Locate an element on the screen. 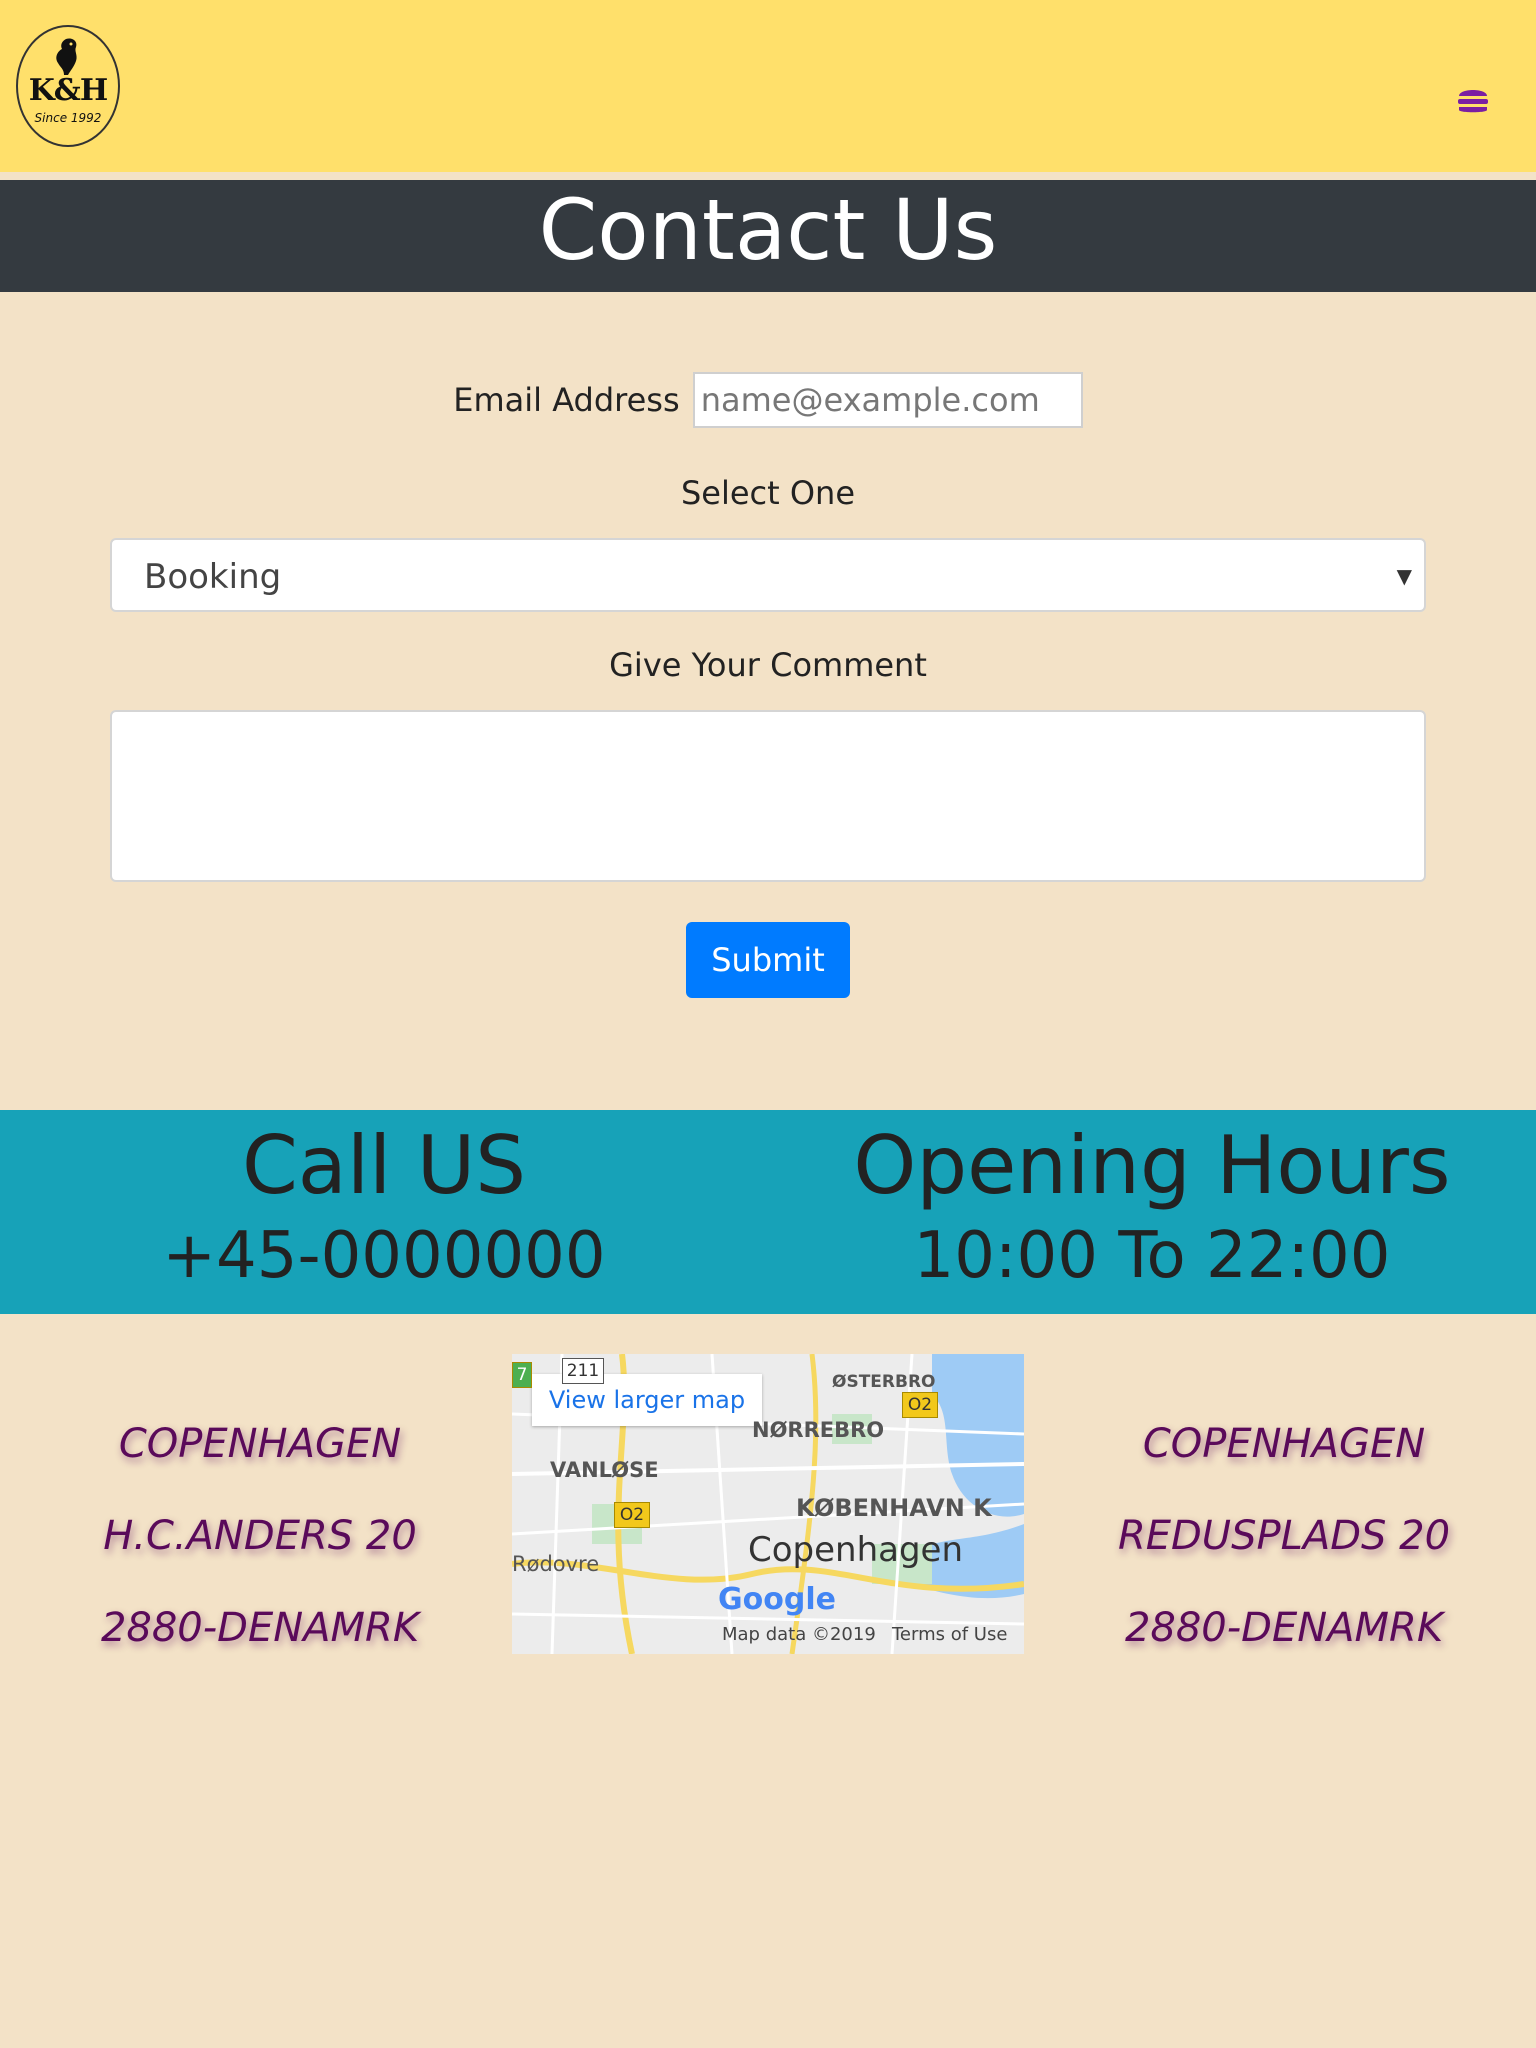 The height and width of the screenshot is (2048, 1536). address-street: REDUSPLADS 20 is located at coordinates (1284, 1536).